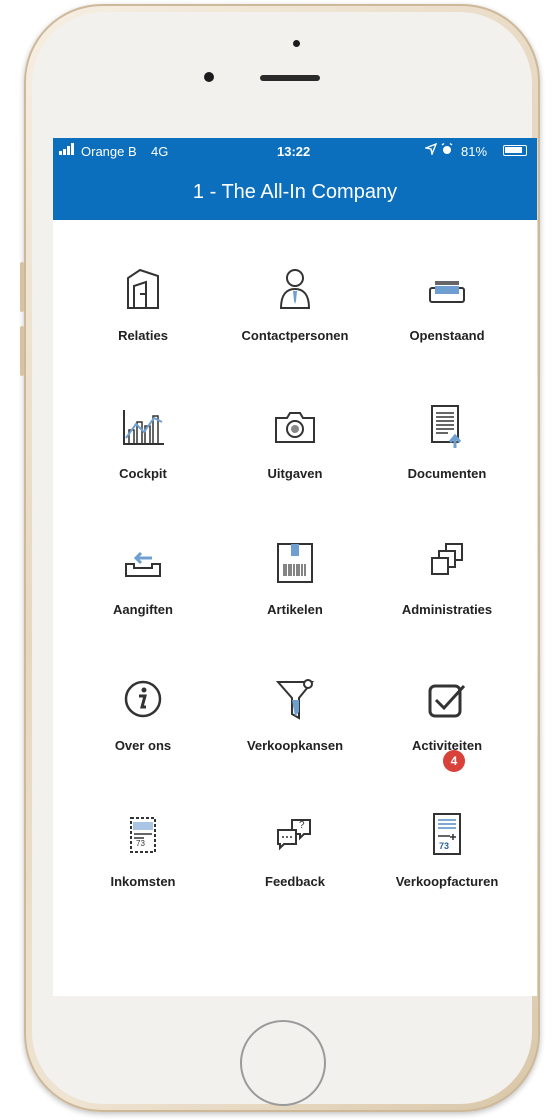 The height and width of the screenshot is (1120, 556). I want to click on menu-item-inkomsten: 73 Inkomsten, so click(143, 851).